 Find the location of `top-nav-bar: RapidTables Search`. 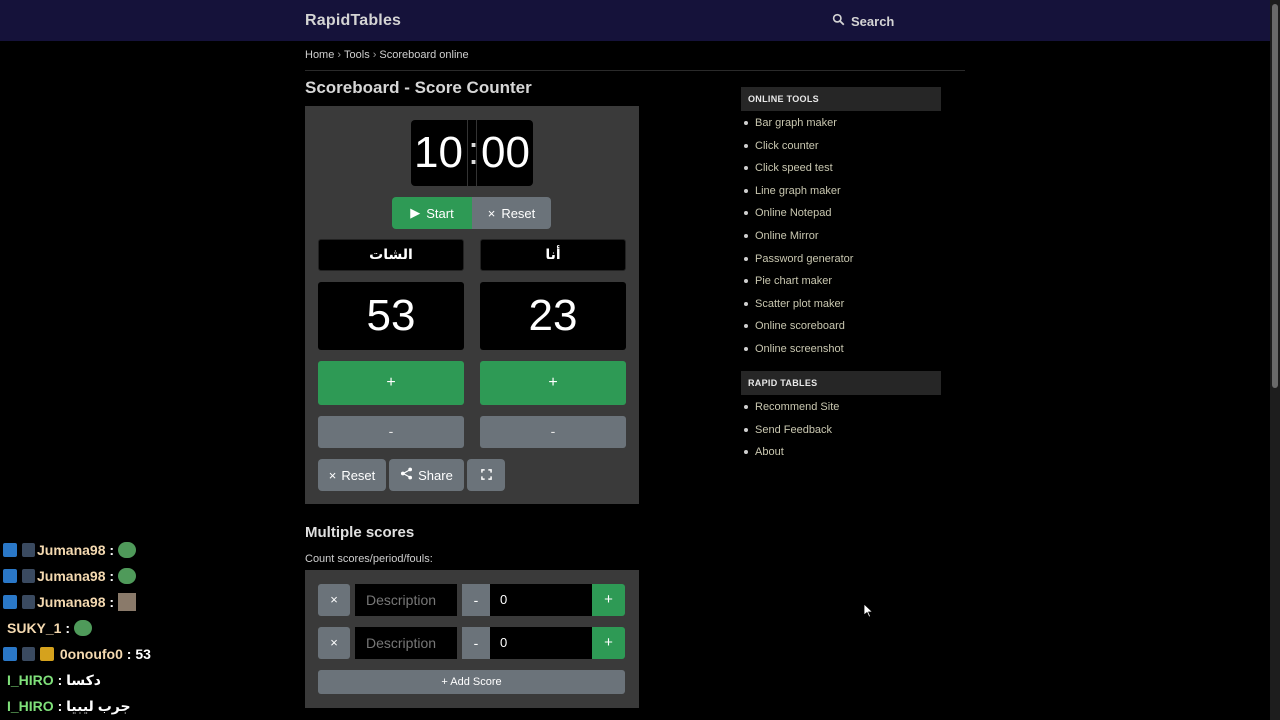

top-nav-bar: RapidTables Search is located at coordinates (635, 20).